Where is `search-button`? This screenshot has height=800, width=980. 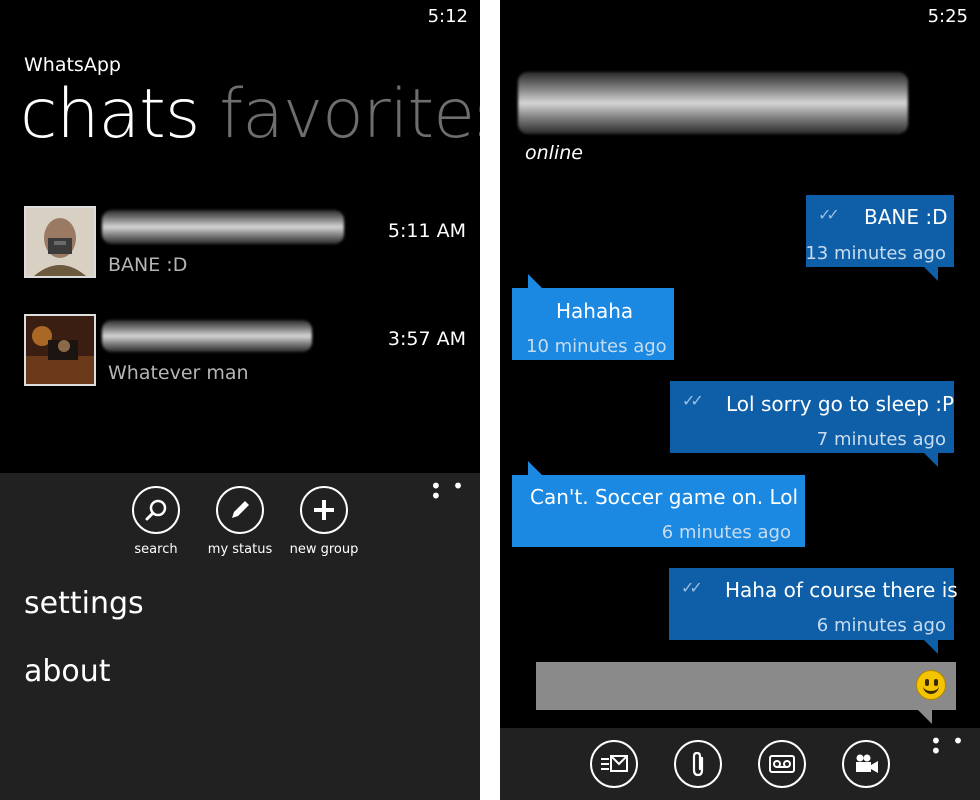 search-button is located at coordinates (156, 510).